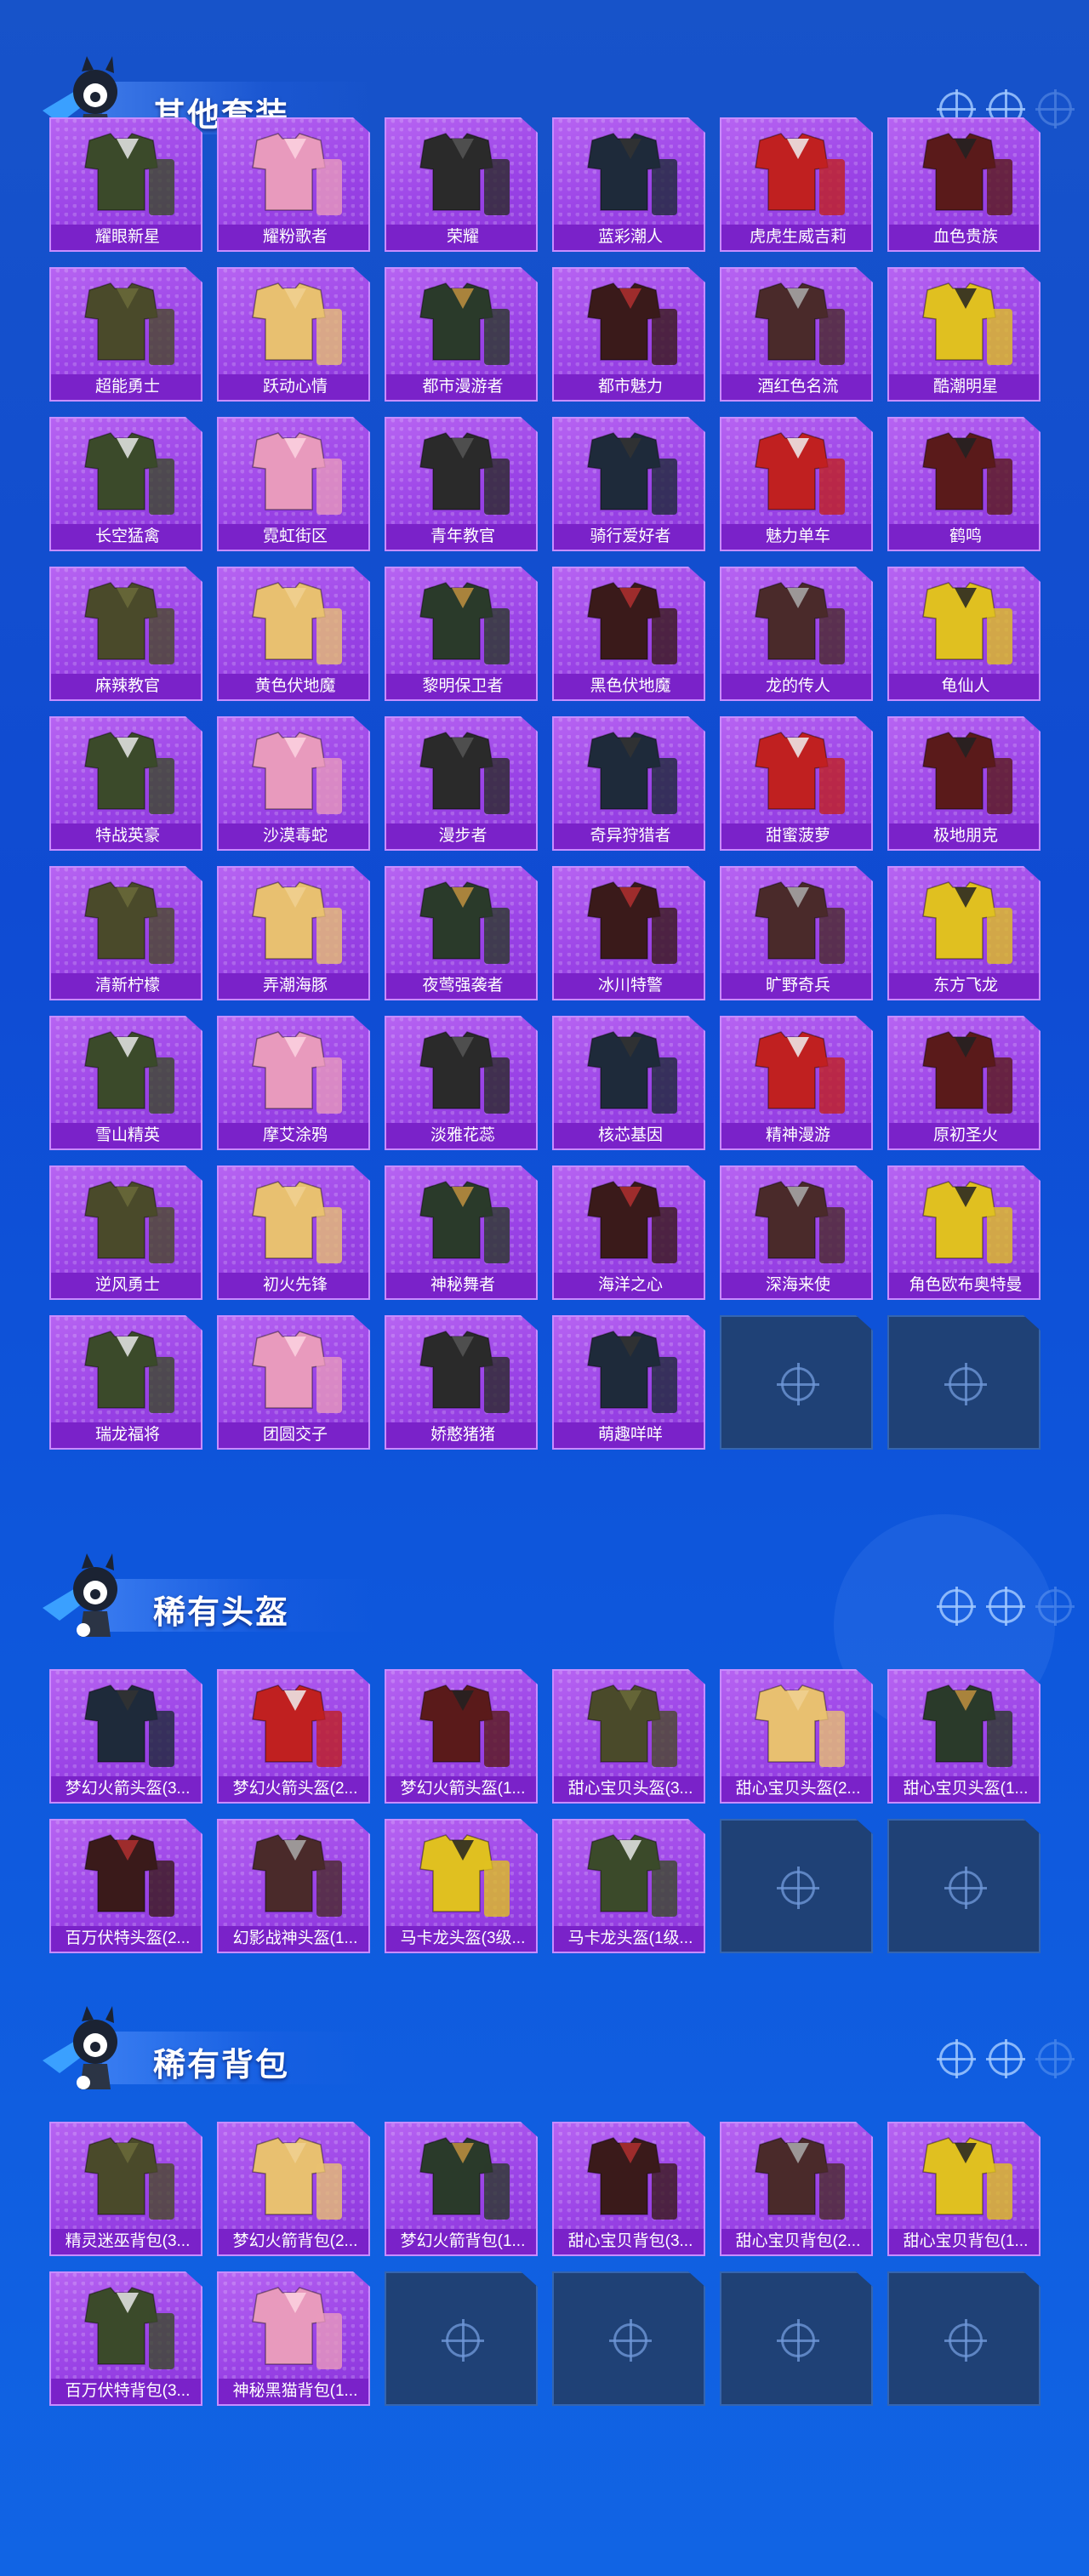 The height and width of the screenshot is (2576, 1089). I want to click on item-card: 娇憨猪猪, so click(462, 1382).